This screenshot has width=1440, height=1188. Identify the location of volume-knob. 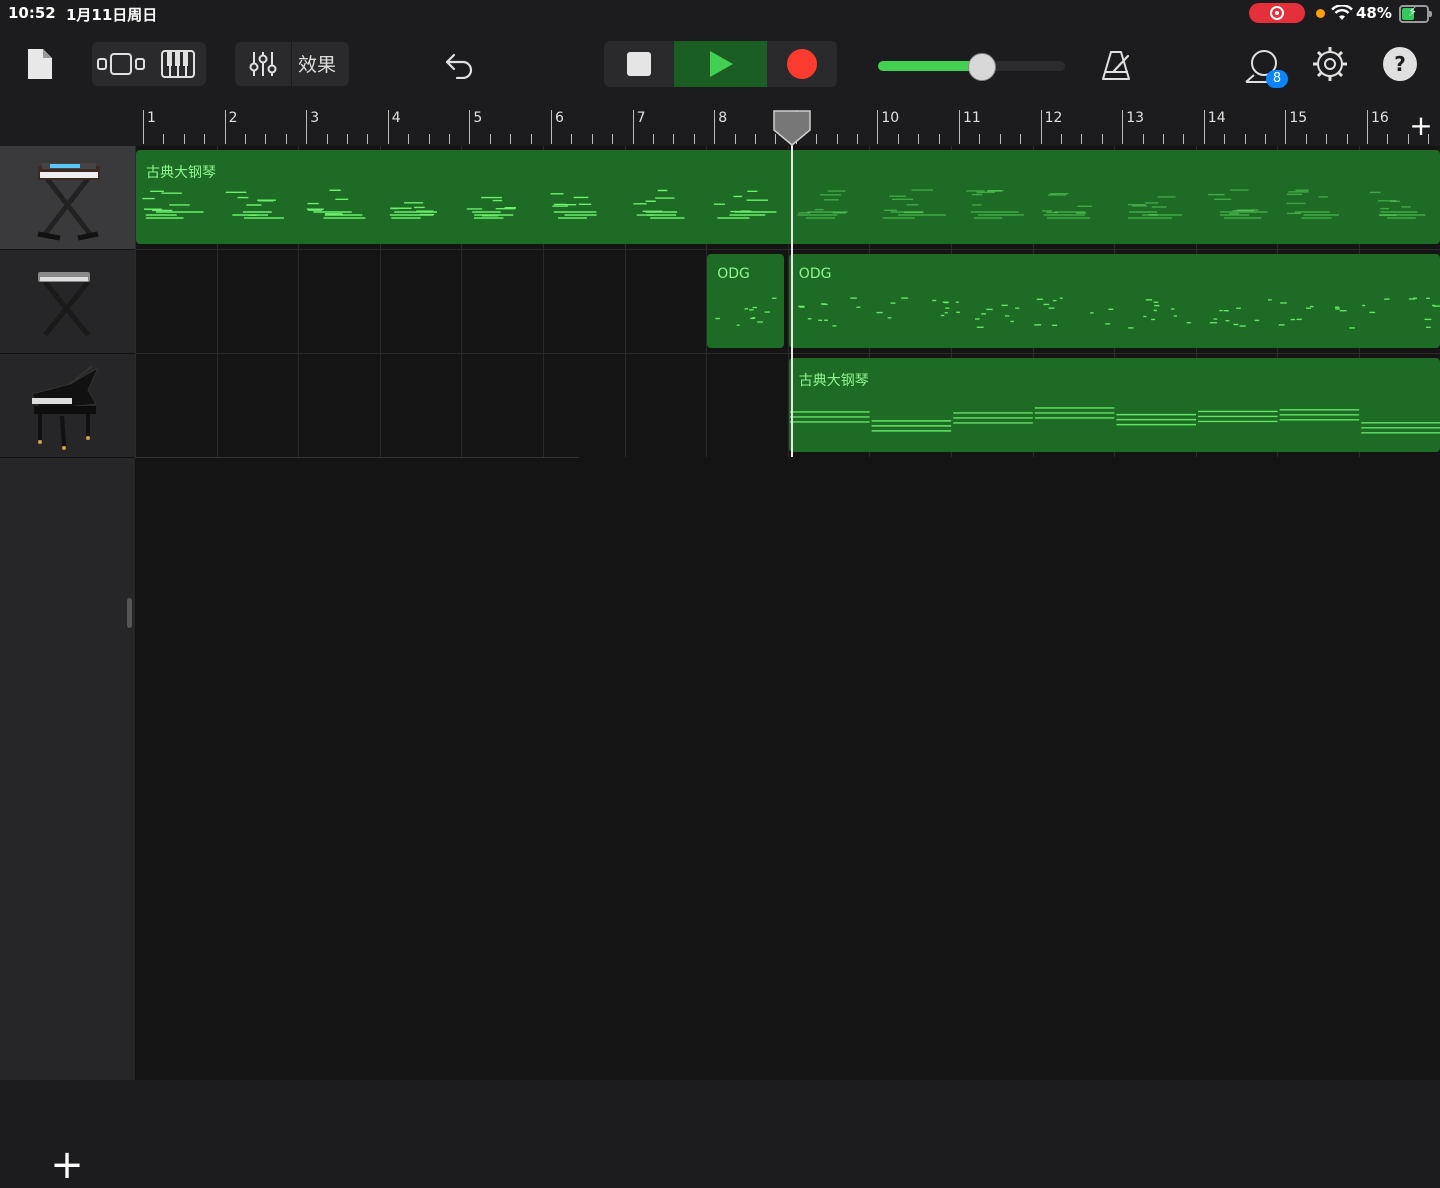
(981, 67).